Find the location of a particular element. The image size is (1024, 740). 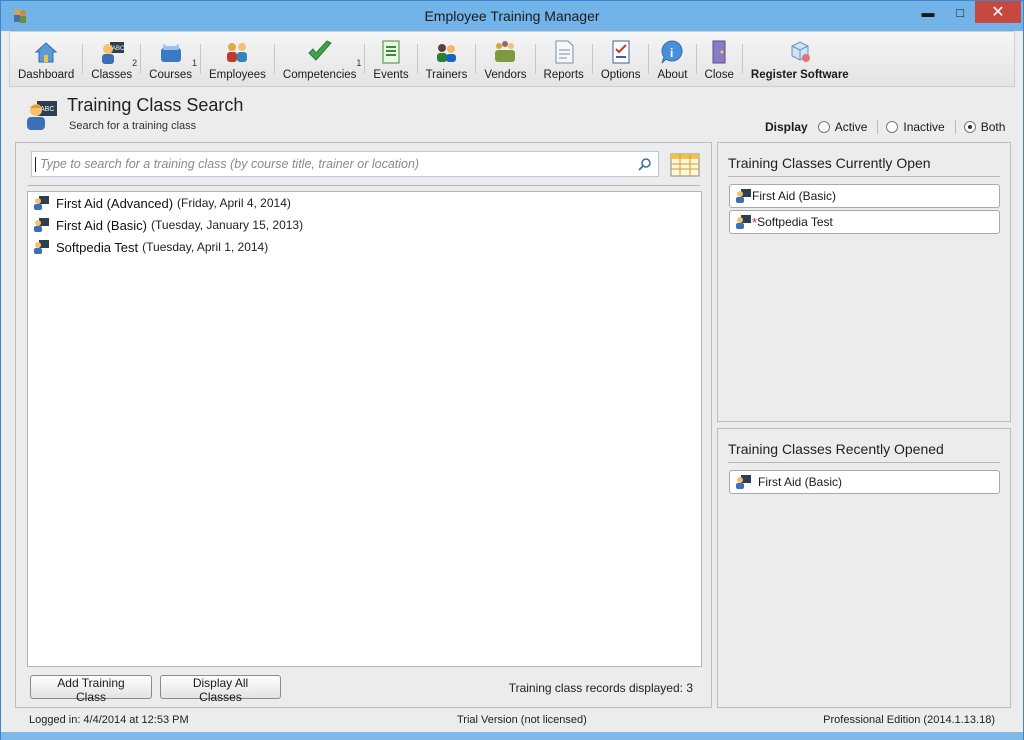

list-item: Softpedia Test (Tuesday, April 1, 2014) is located at coordinates (364, 247).